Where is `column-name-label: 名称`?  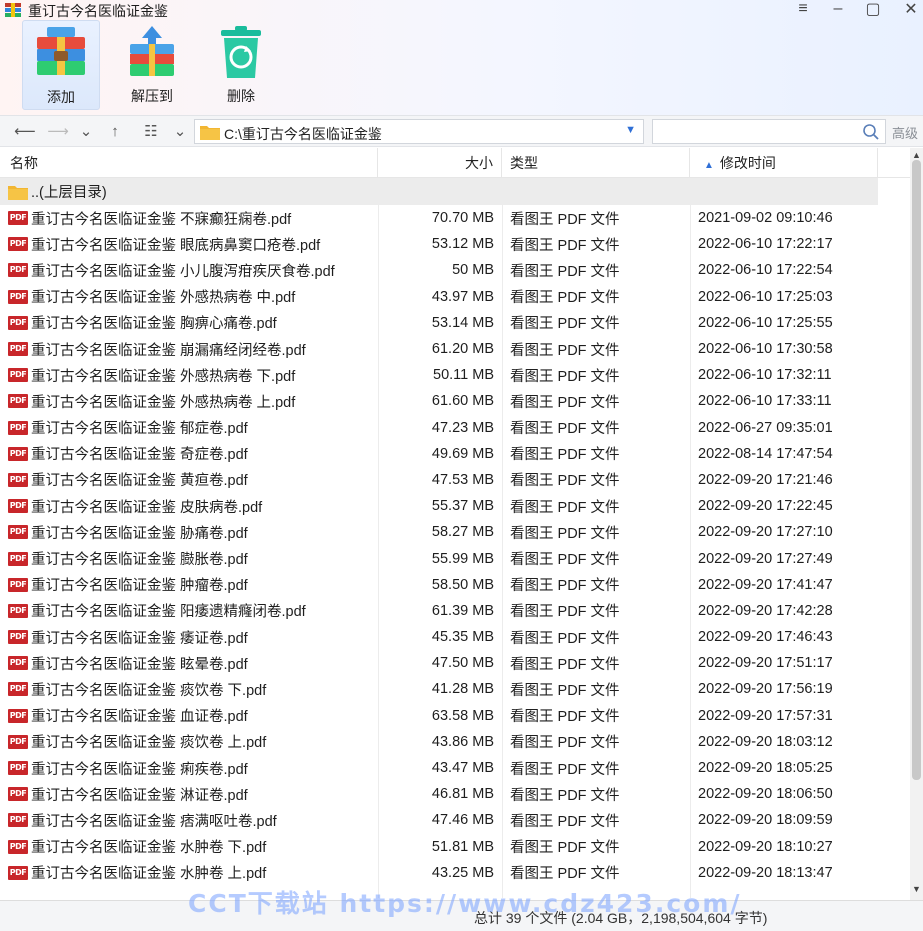 column-name-label: 名称 is located at coordinates (24, 163).